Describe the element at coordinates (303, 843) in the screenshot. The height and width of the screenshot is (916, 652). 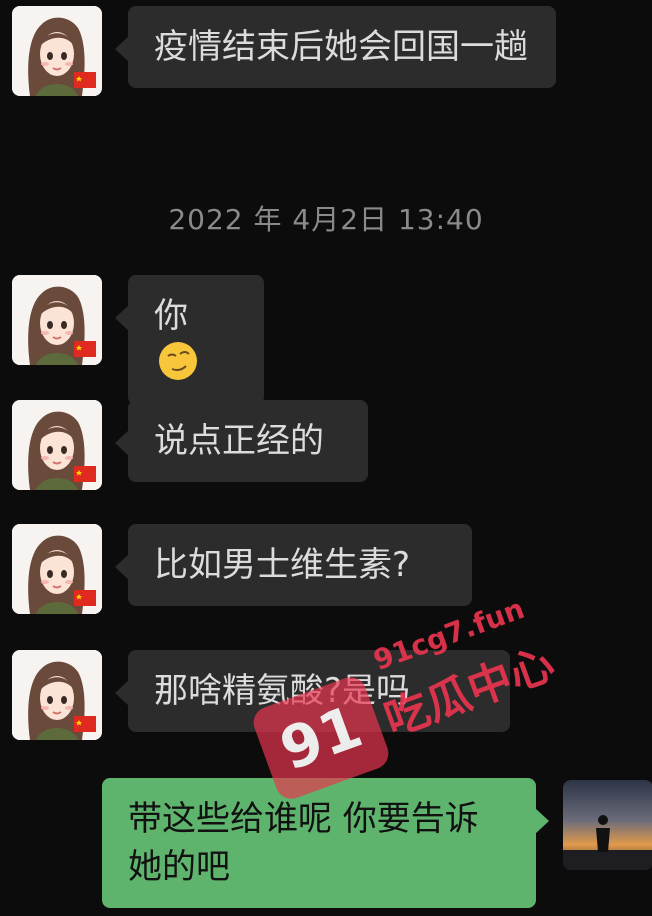
I see `message-text: 带这些给谁呢 你要告诉她的吧` at that location.